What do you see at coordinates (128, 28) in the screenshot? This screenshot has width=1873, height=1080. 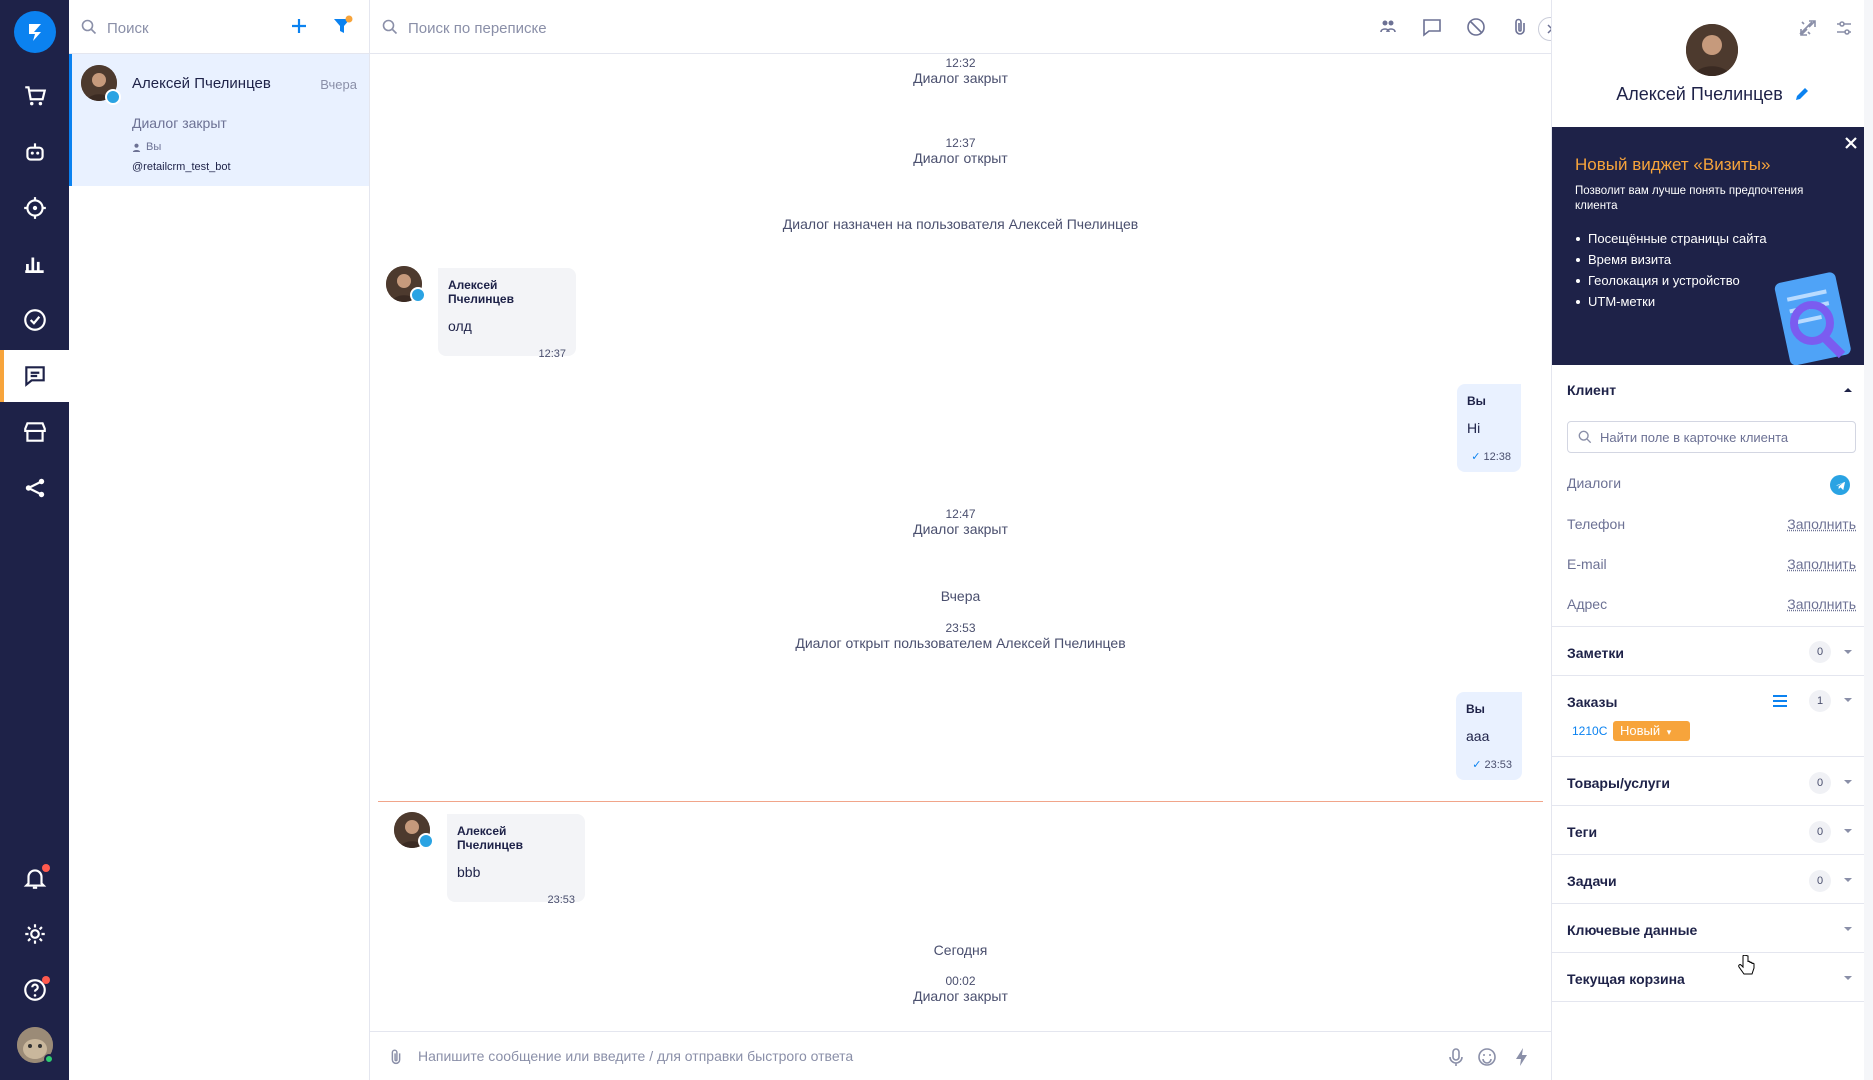 I see `dialog-search-placeholder: Поиск` at bounding box center [128, 28].